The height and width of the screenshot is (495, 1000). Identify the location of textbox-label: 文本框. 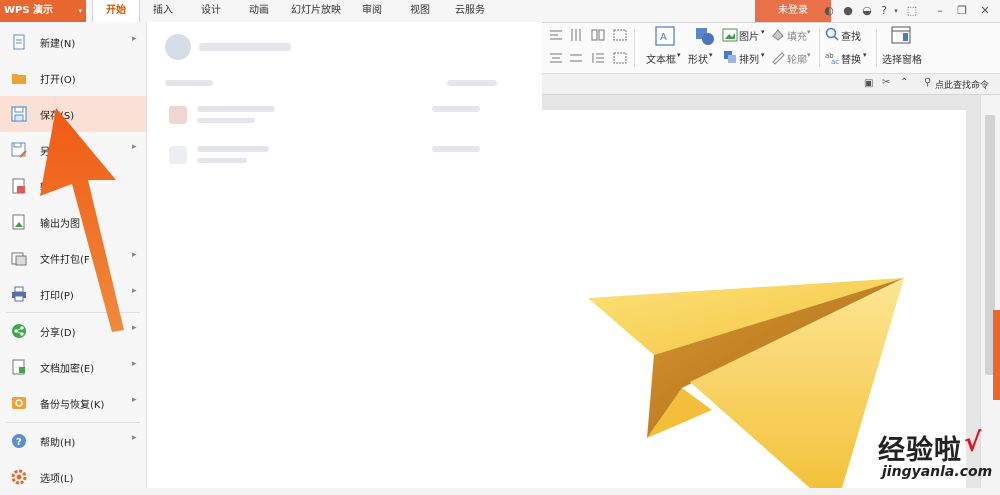
(661, 58).